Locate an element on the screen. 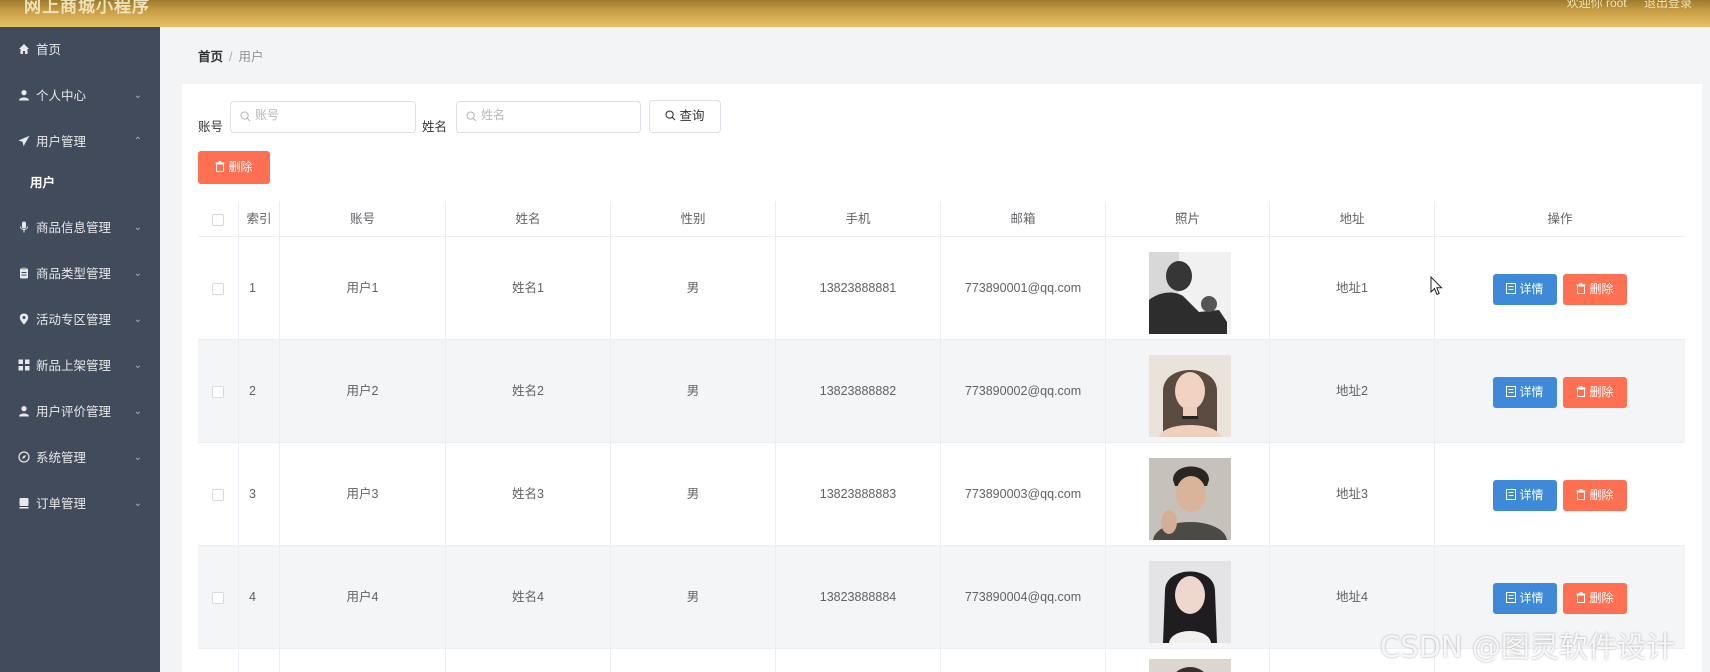  trash-icon is located at coordinates (1581, 391).